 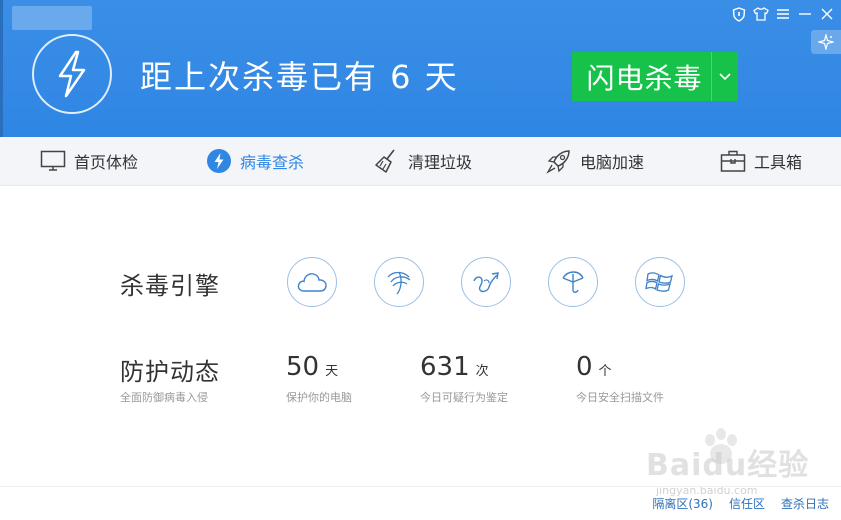 I want to click on tab-speed-up: 电脑加速, so click(x=595, y=161).